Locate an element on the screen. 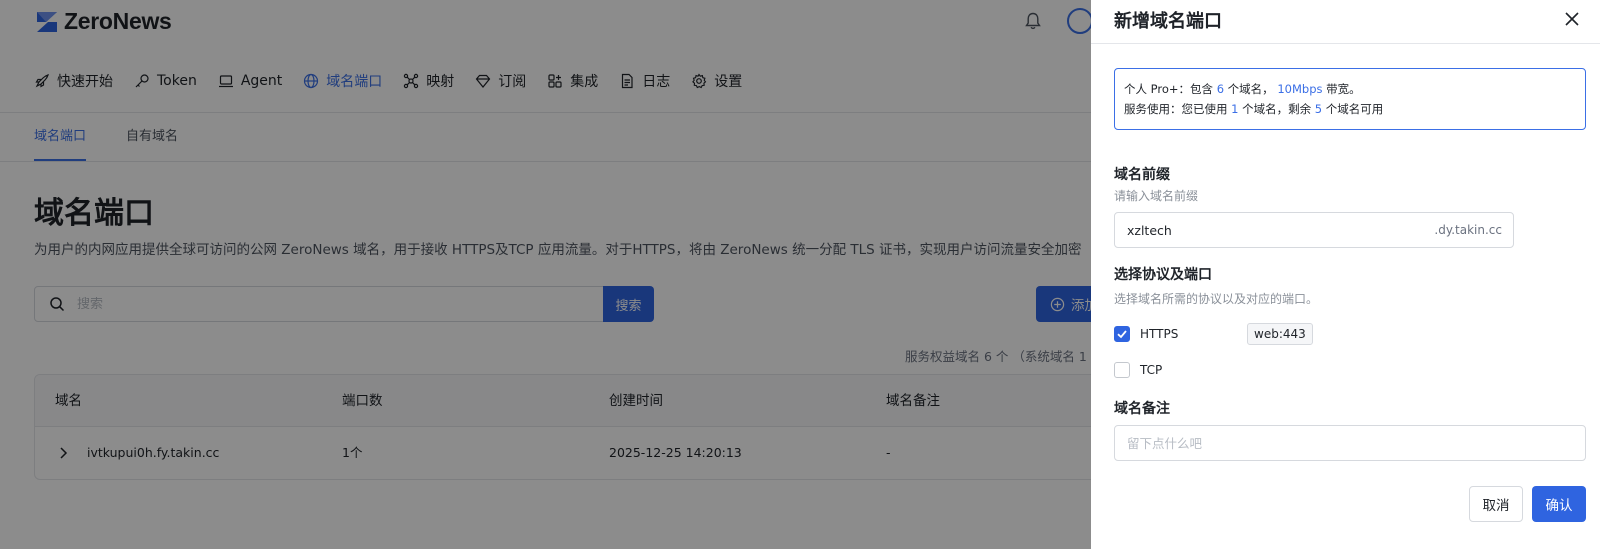 This screenshot has width=1600, height=549. prefix-hint: 请输入域名前缀 is located at coordinates (1156, 196).